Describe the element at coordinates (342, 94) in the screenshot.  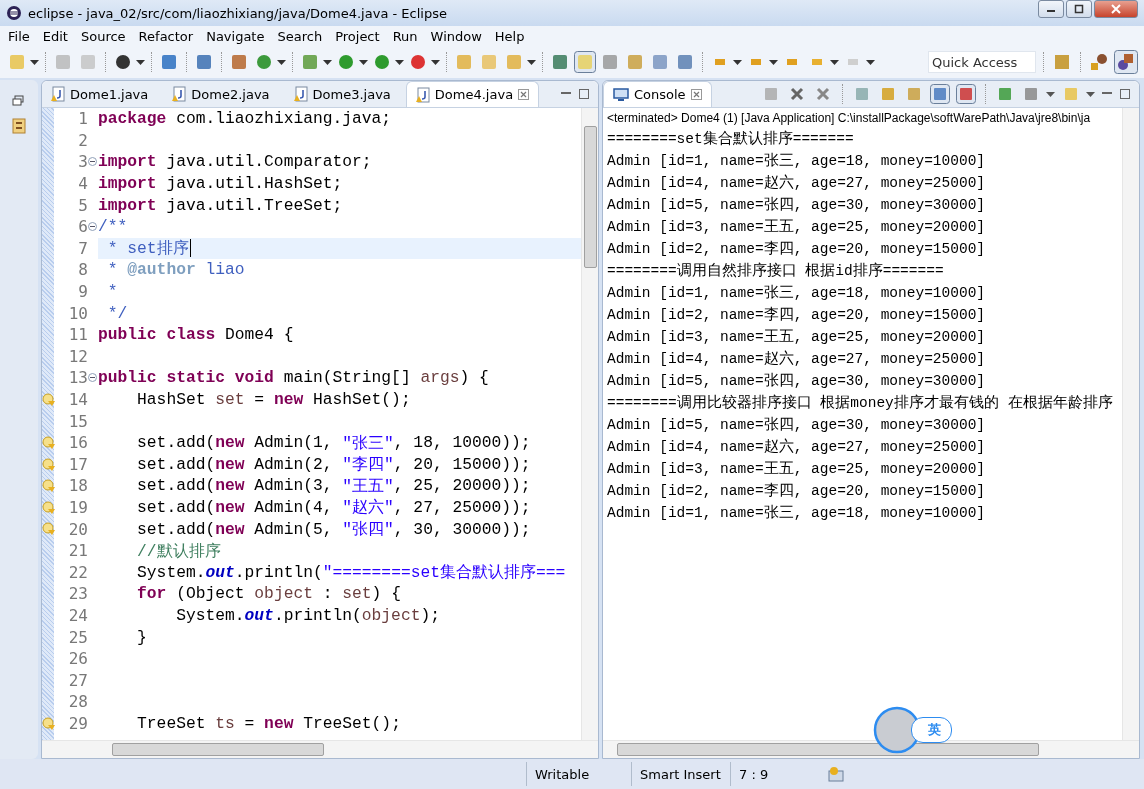
I see `editor-tab: Dome3.java` at that location.